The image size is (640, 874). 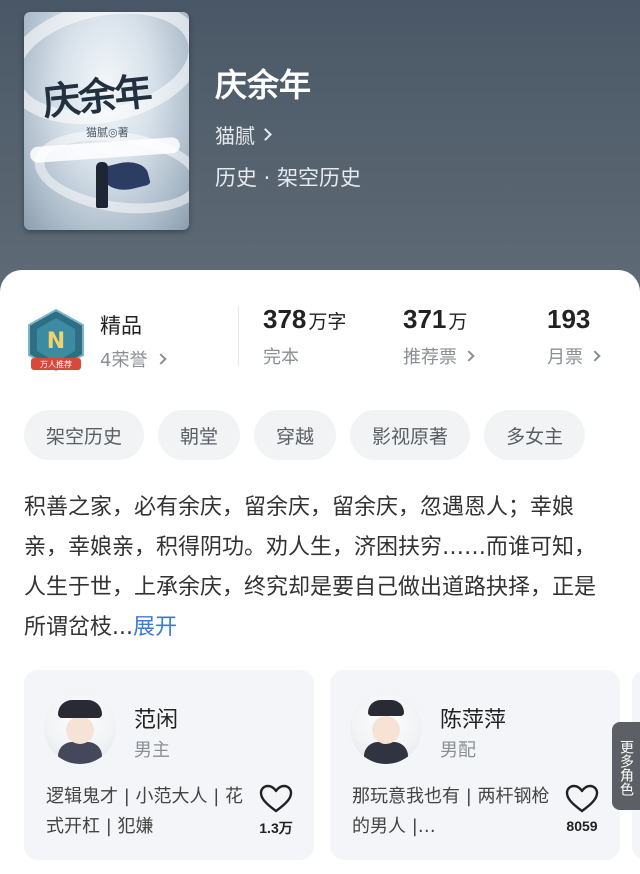 I want to click on role-name: 范闲, so click(x=156, y=720).